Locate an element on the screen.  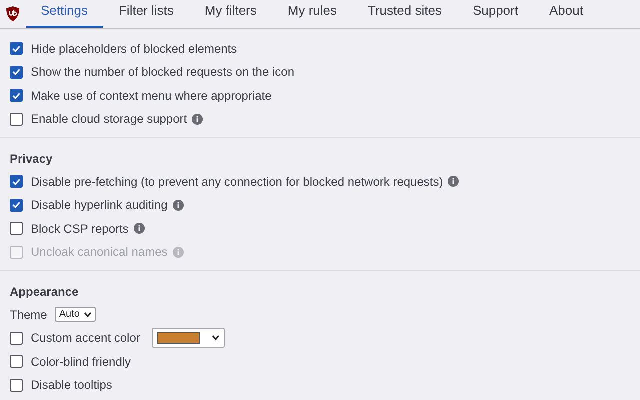
option-label: Theme is located at coordinates (29, 315).